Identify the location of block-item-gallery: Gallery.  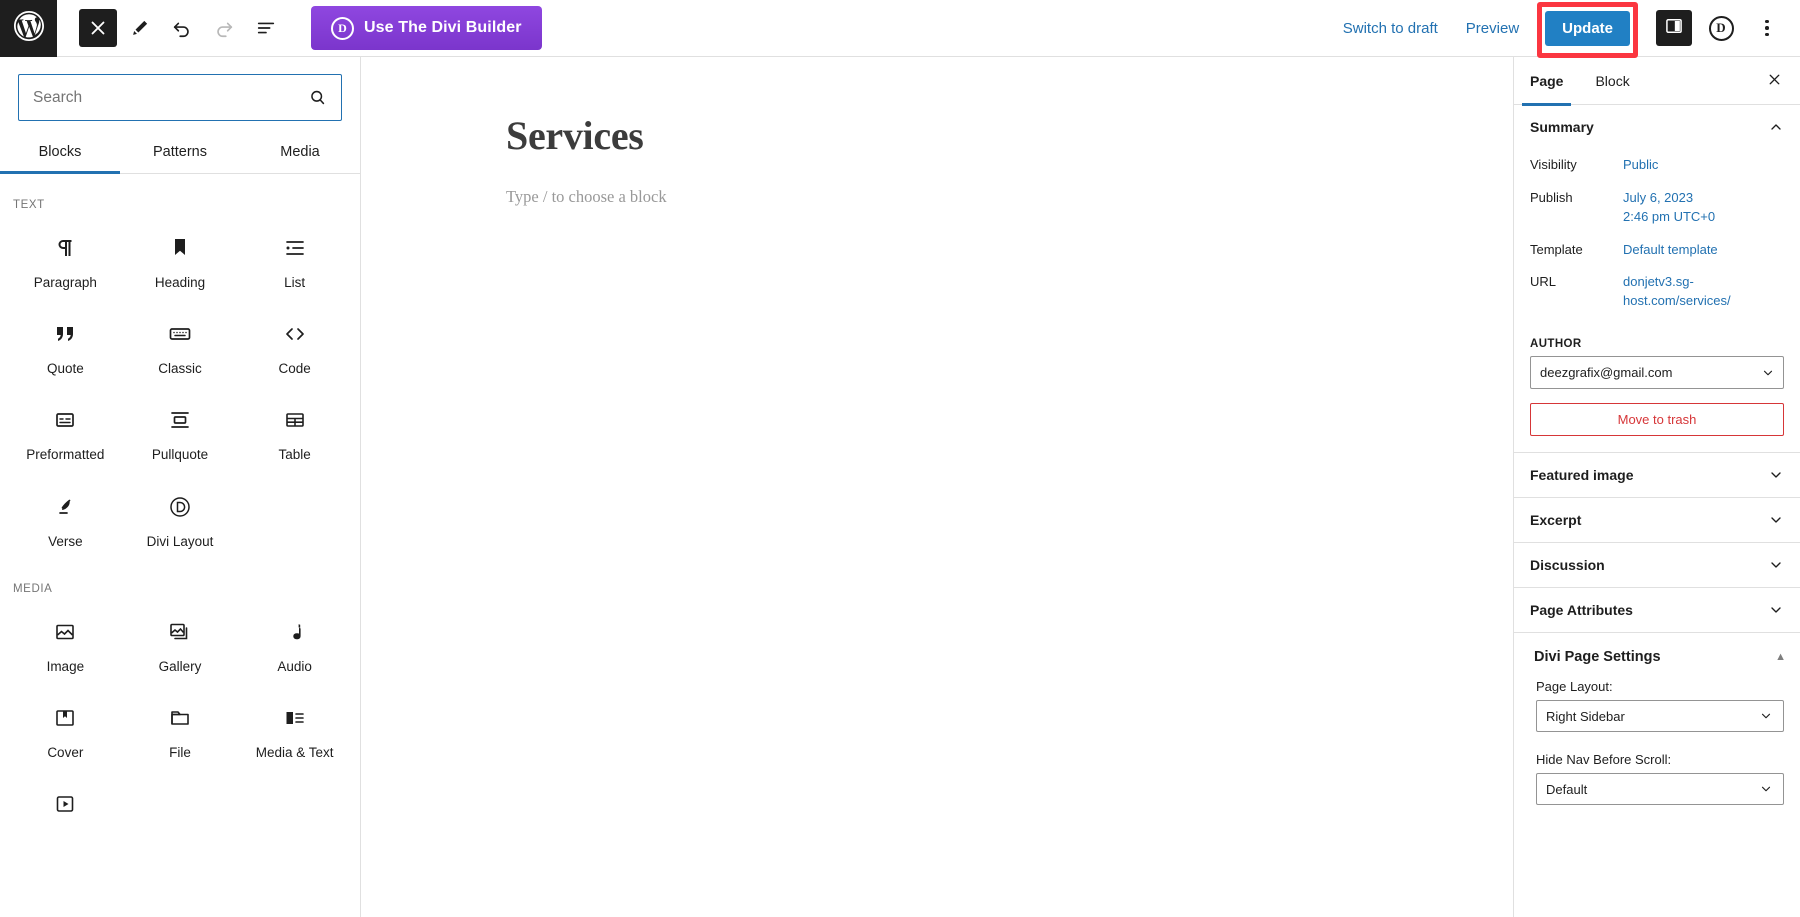
(180, 640).